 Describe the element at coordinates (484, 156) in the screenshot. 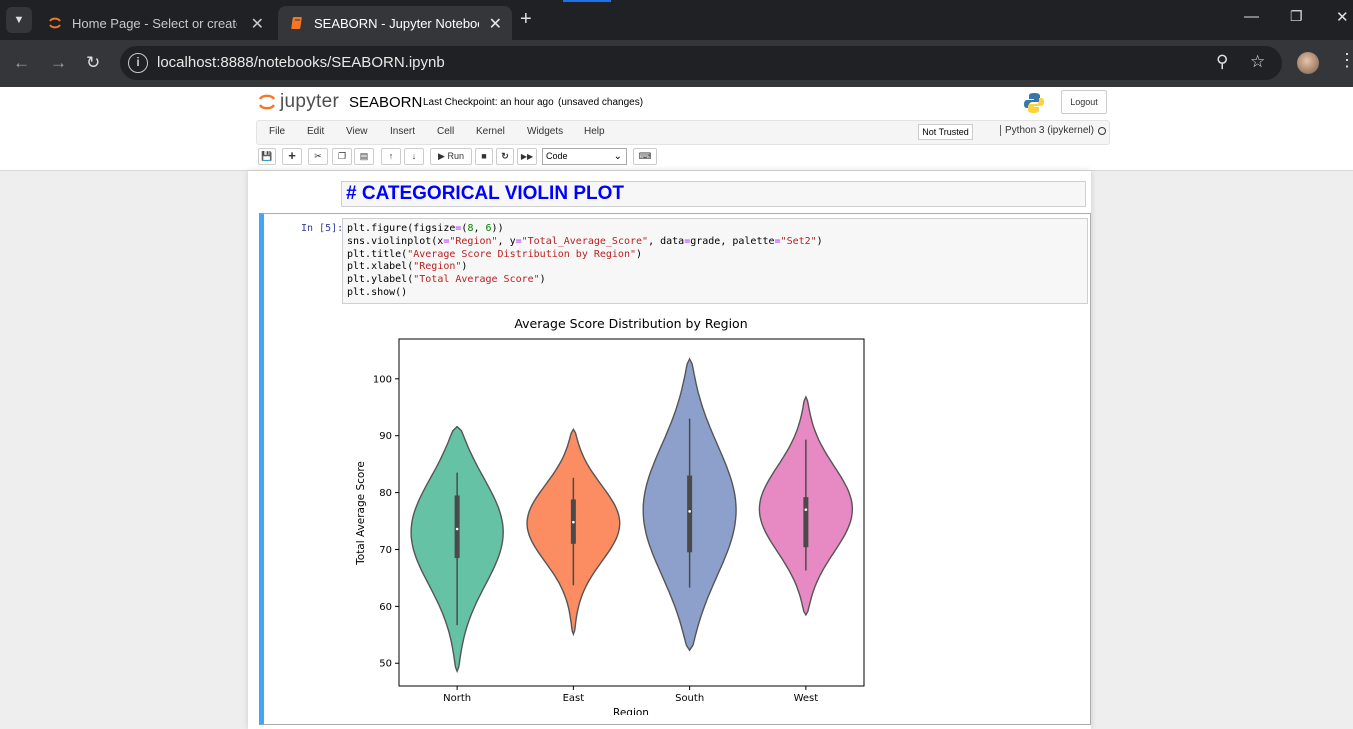

I see `interrupt-icon: ■` at that location.